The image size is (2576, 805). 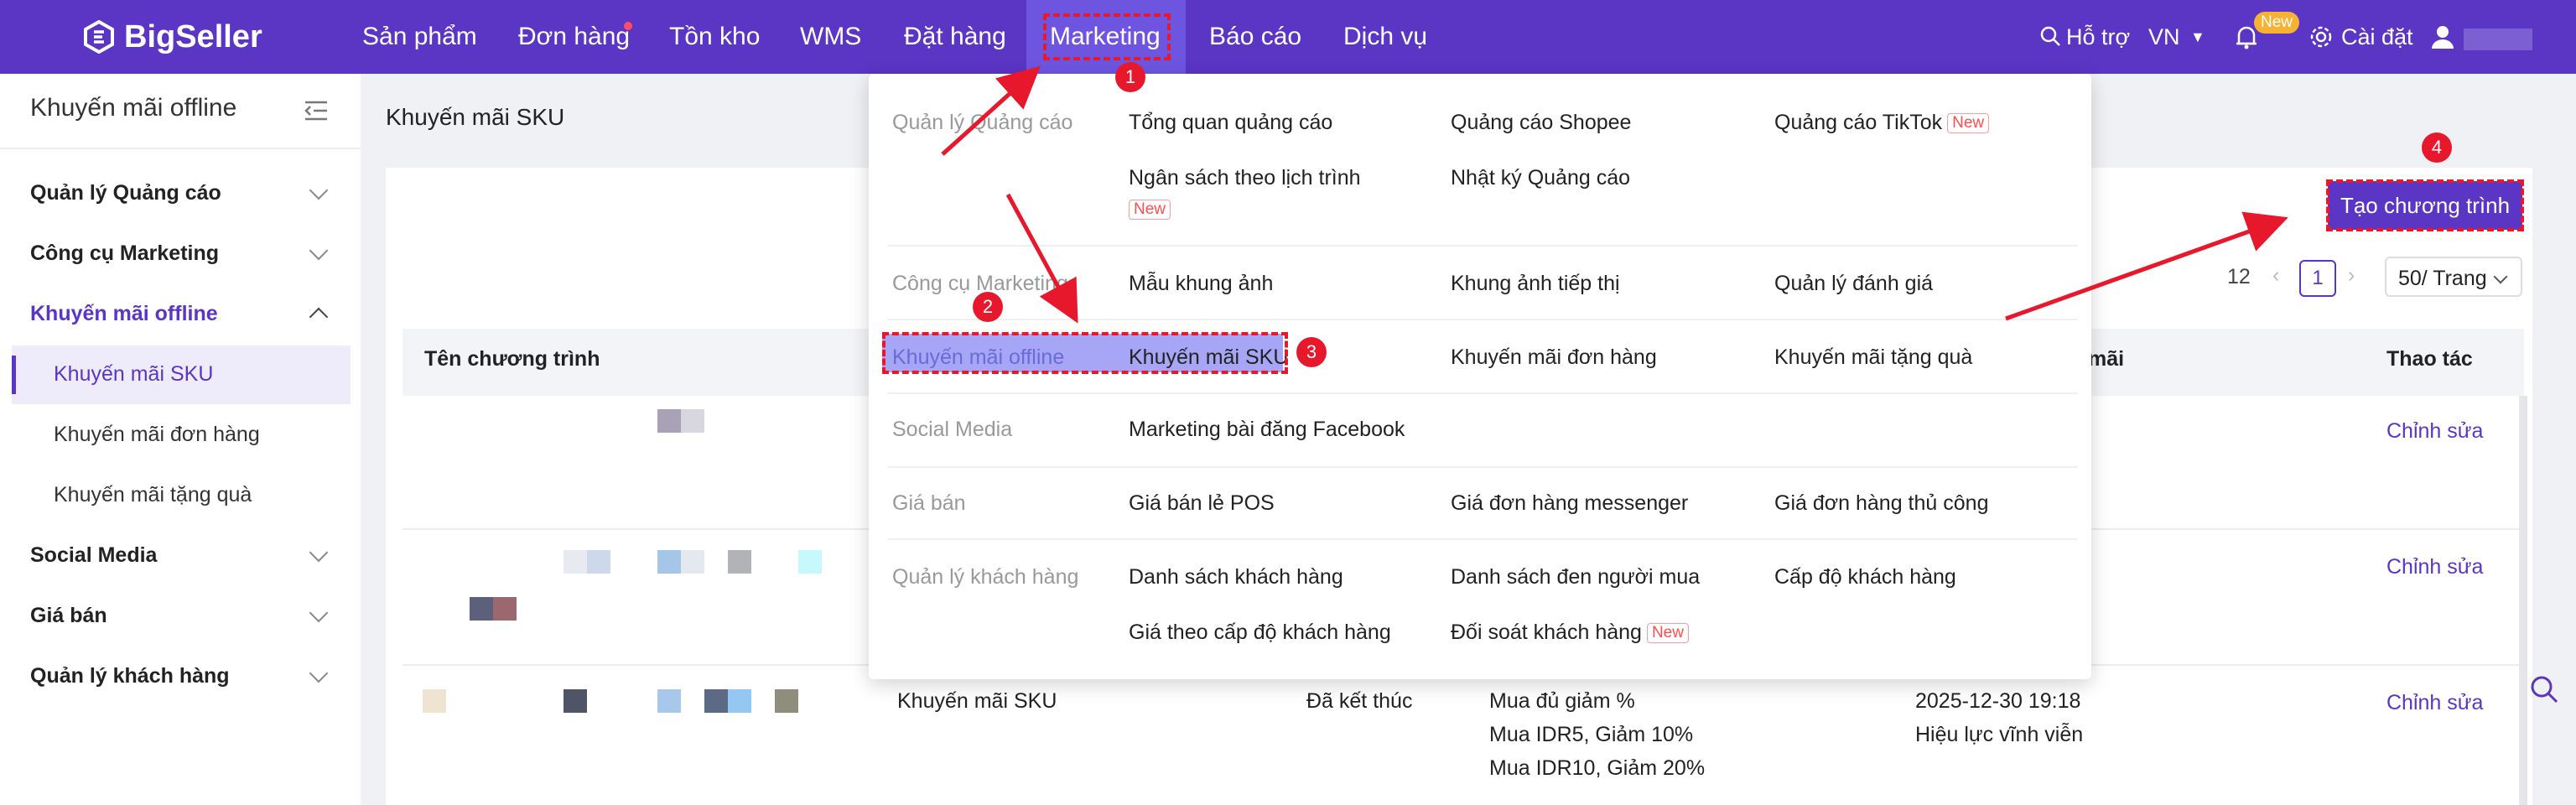 What do you see at coordinates (2442, 36) in the screenshot?
I see `user-avatar-icon` at bounding box center [2442, 36].